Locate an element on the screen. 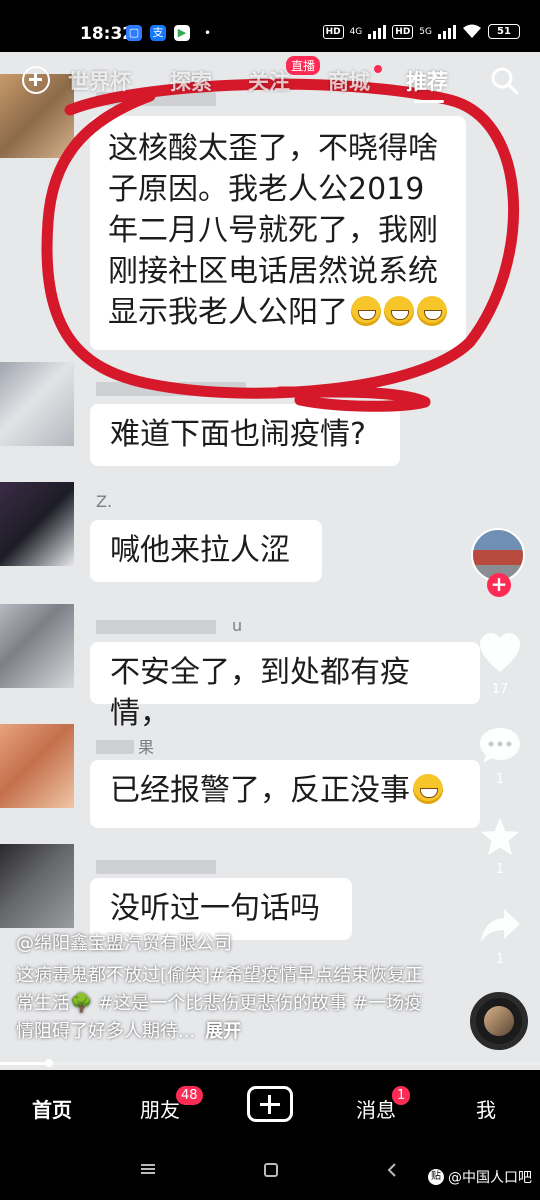  chat-bubble: 难道下面也闹疫情? is located at coordinates (245, 435).